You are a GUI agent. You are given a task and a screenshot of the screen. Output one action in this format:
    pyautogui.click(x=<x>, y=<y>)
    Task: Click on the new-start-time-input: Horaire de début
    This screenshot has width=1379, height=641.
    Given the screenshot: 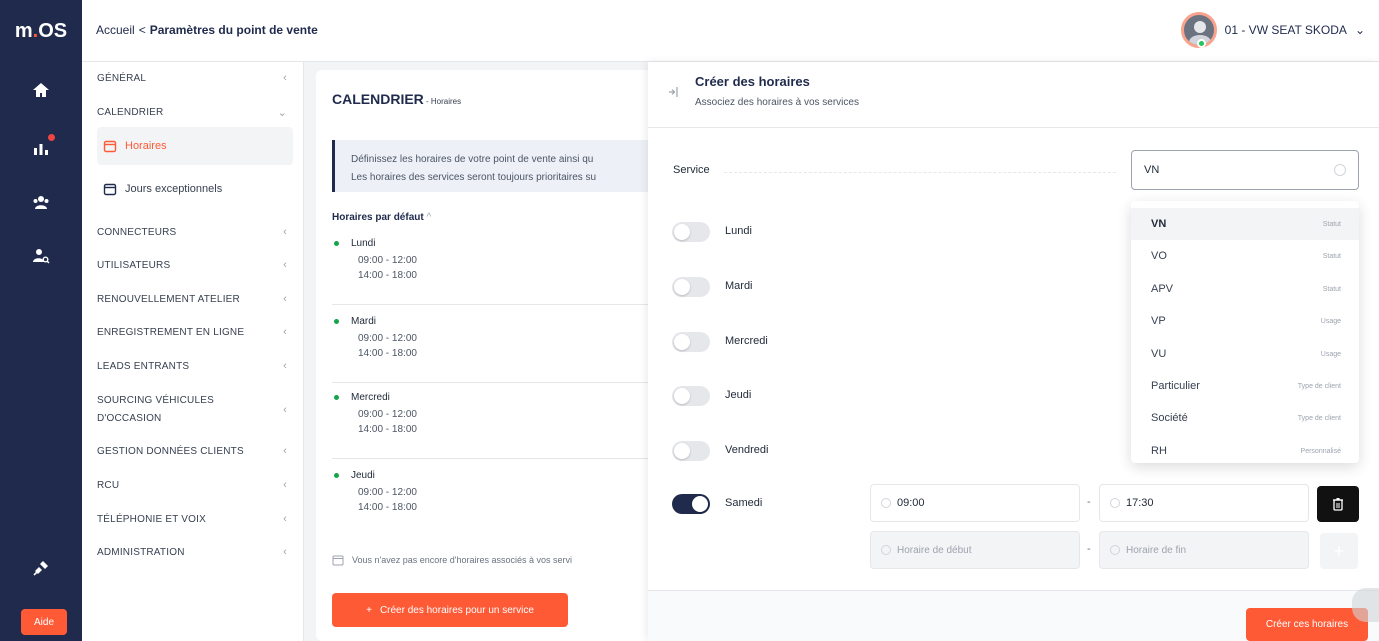 What is the action you would take?
    pyautogui.click(x=975, y=550)
    